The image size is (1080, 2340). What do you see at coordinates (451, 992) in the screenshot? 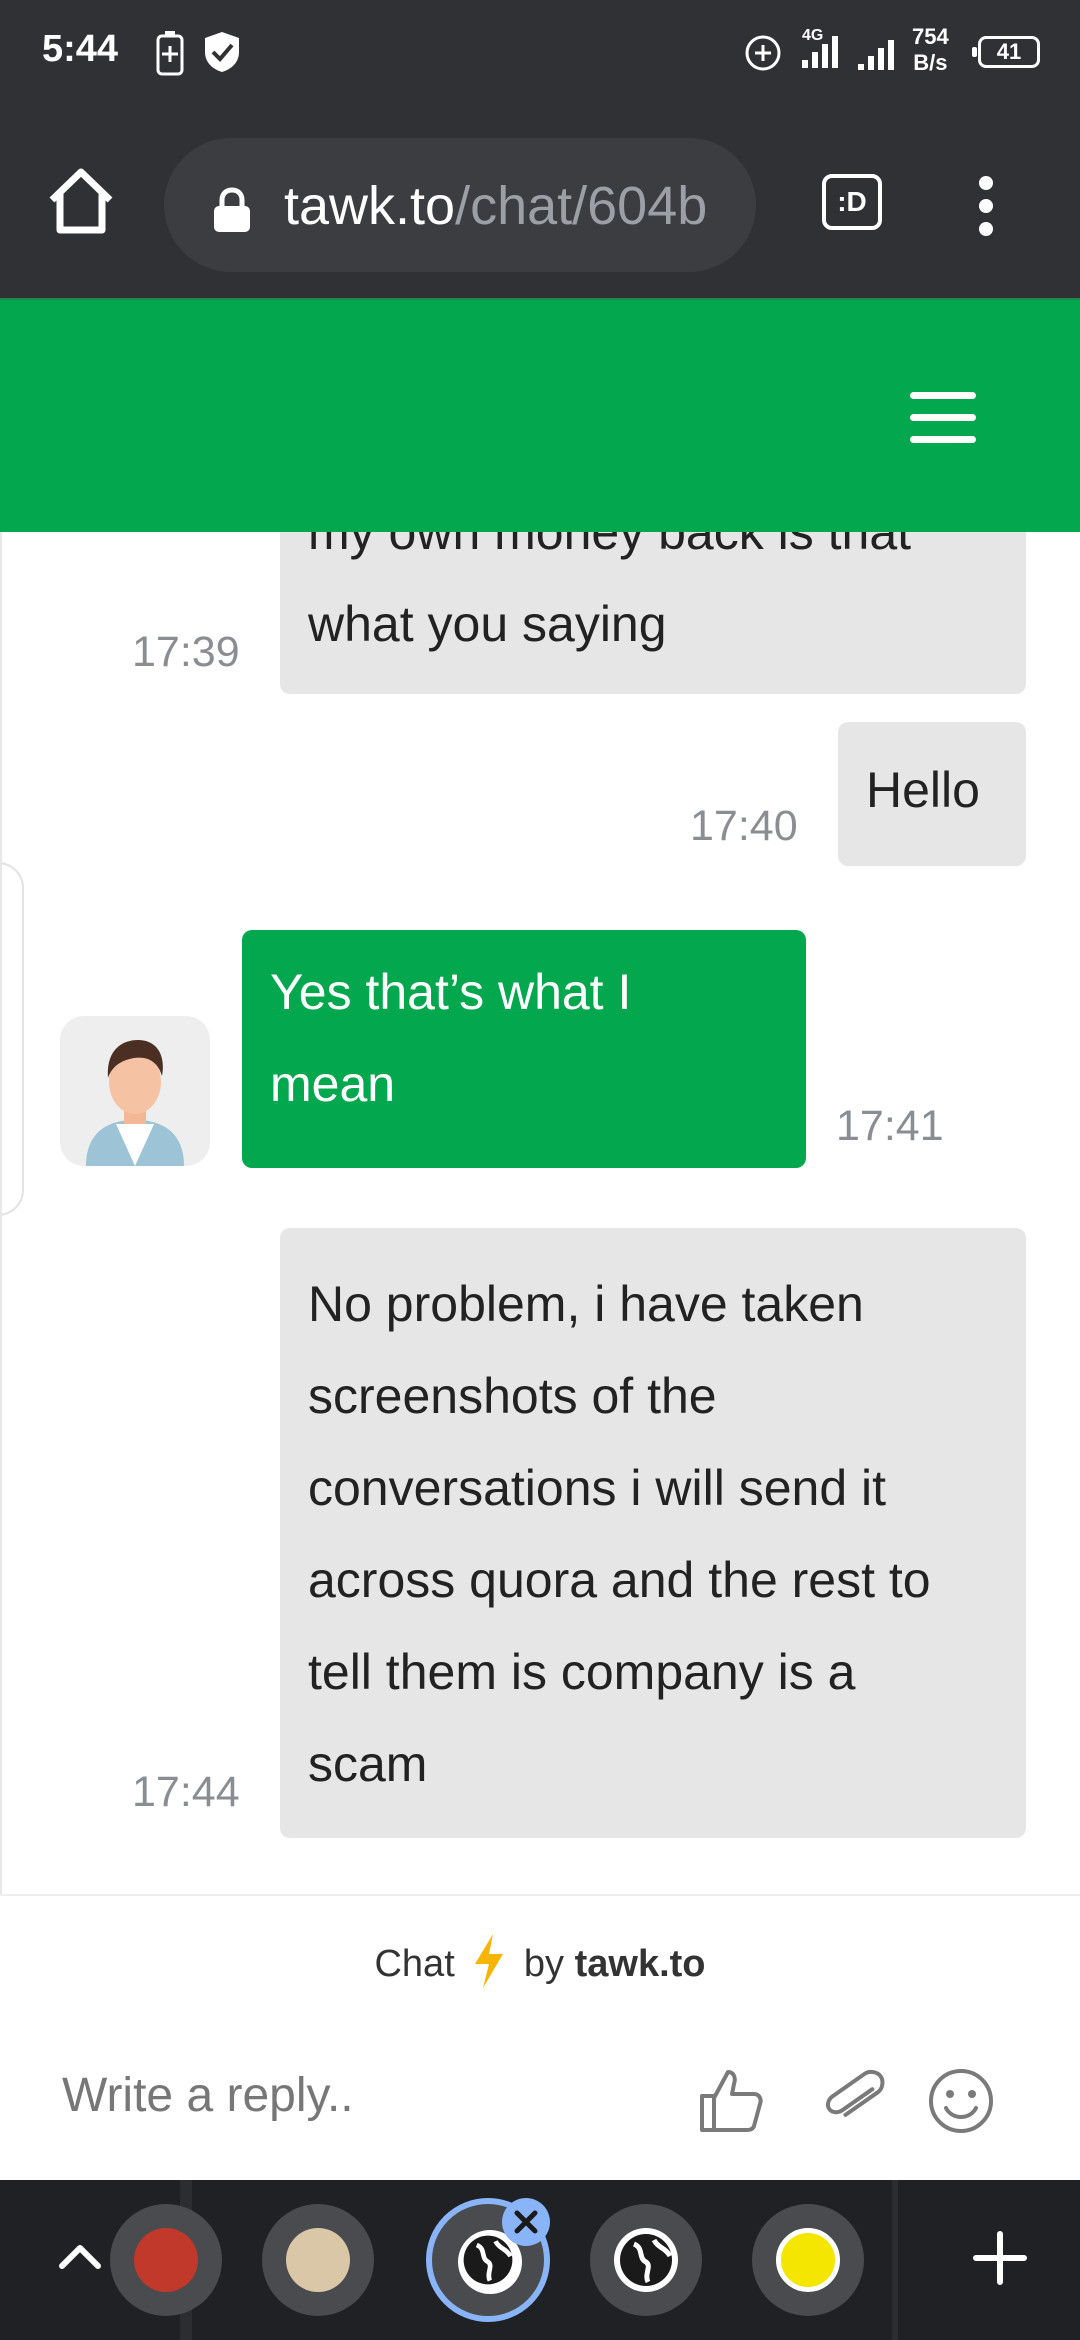
I see `message-line: Yes that’s what I` at bounding box center [451, 992].